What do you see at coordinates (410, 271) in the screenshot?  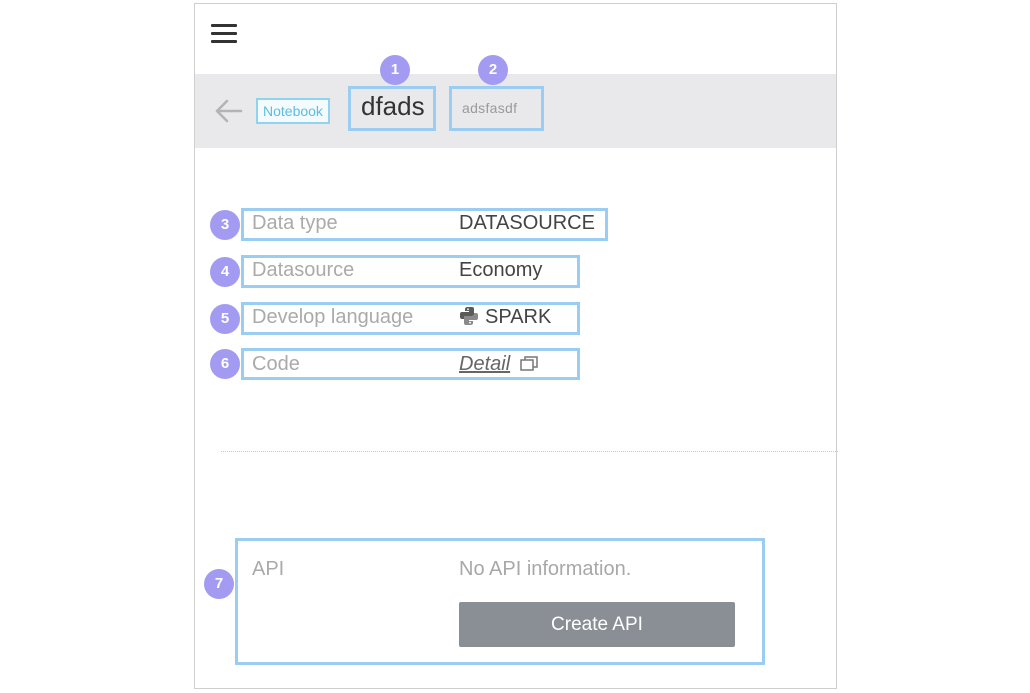 I see `highlight-datasource` at bounding box center [410, 271].